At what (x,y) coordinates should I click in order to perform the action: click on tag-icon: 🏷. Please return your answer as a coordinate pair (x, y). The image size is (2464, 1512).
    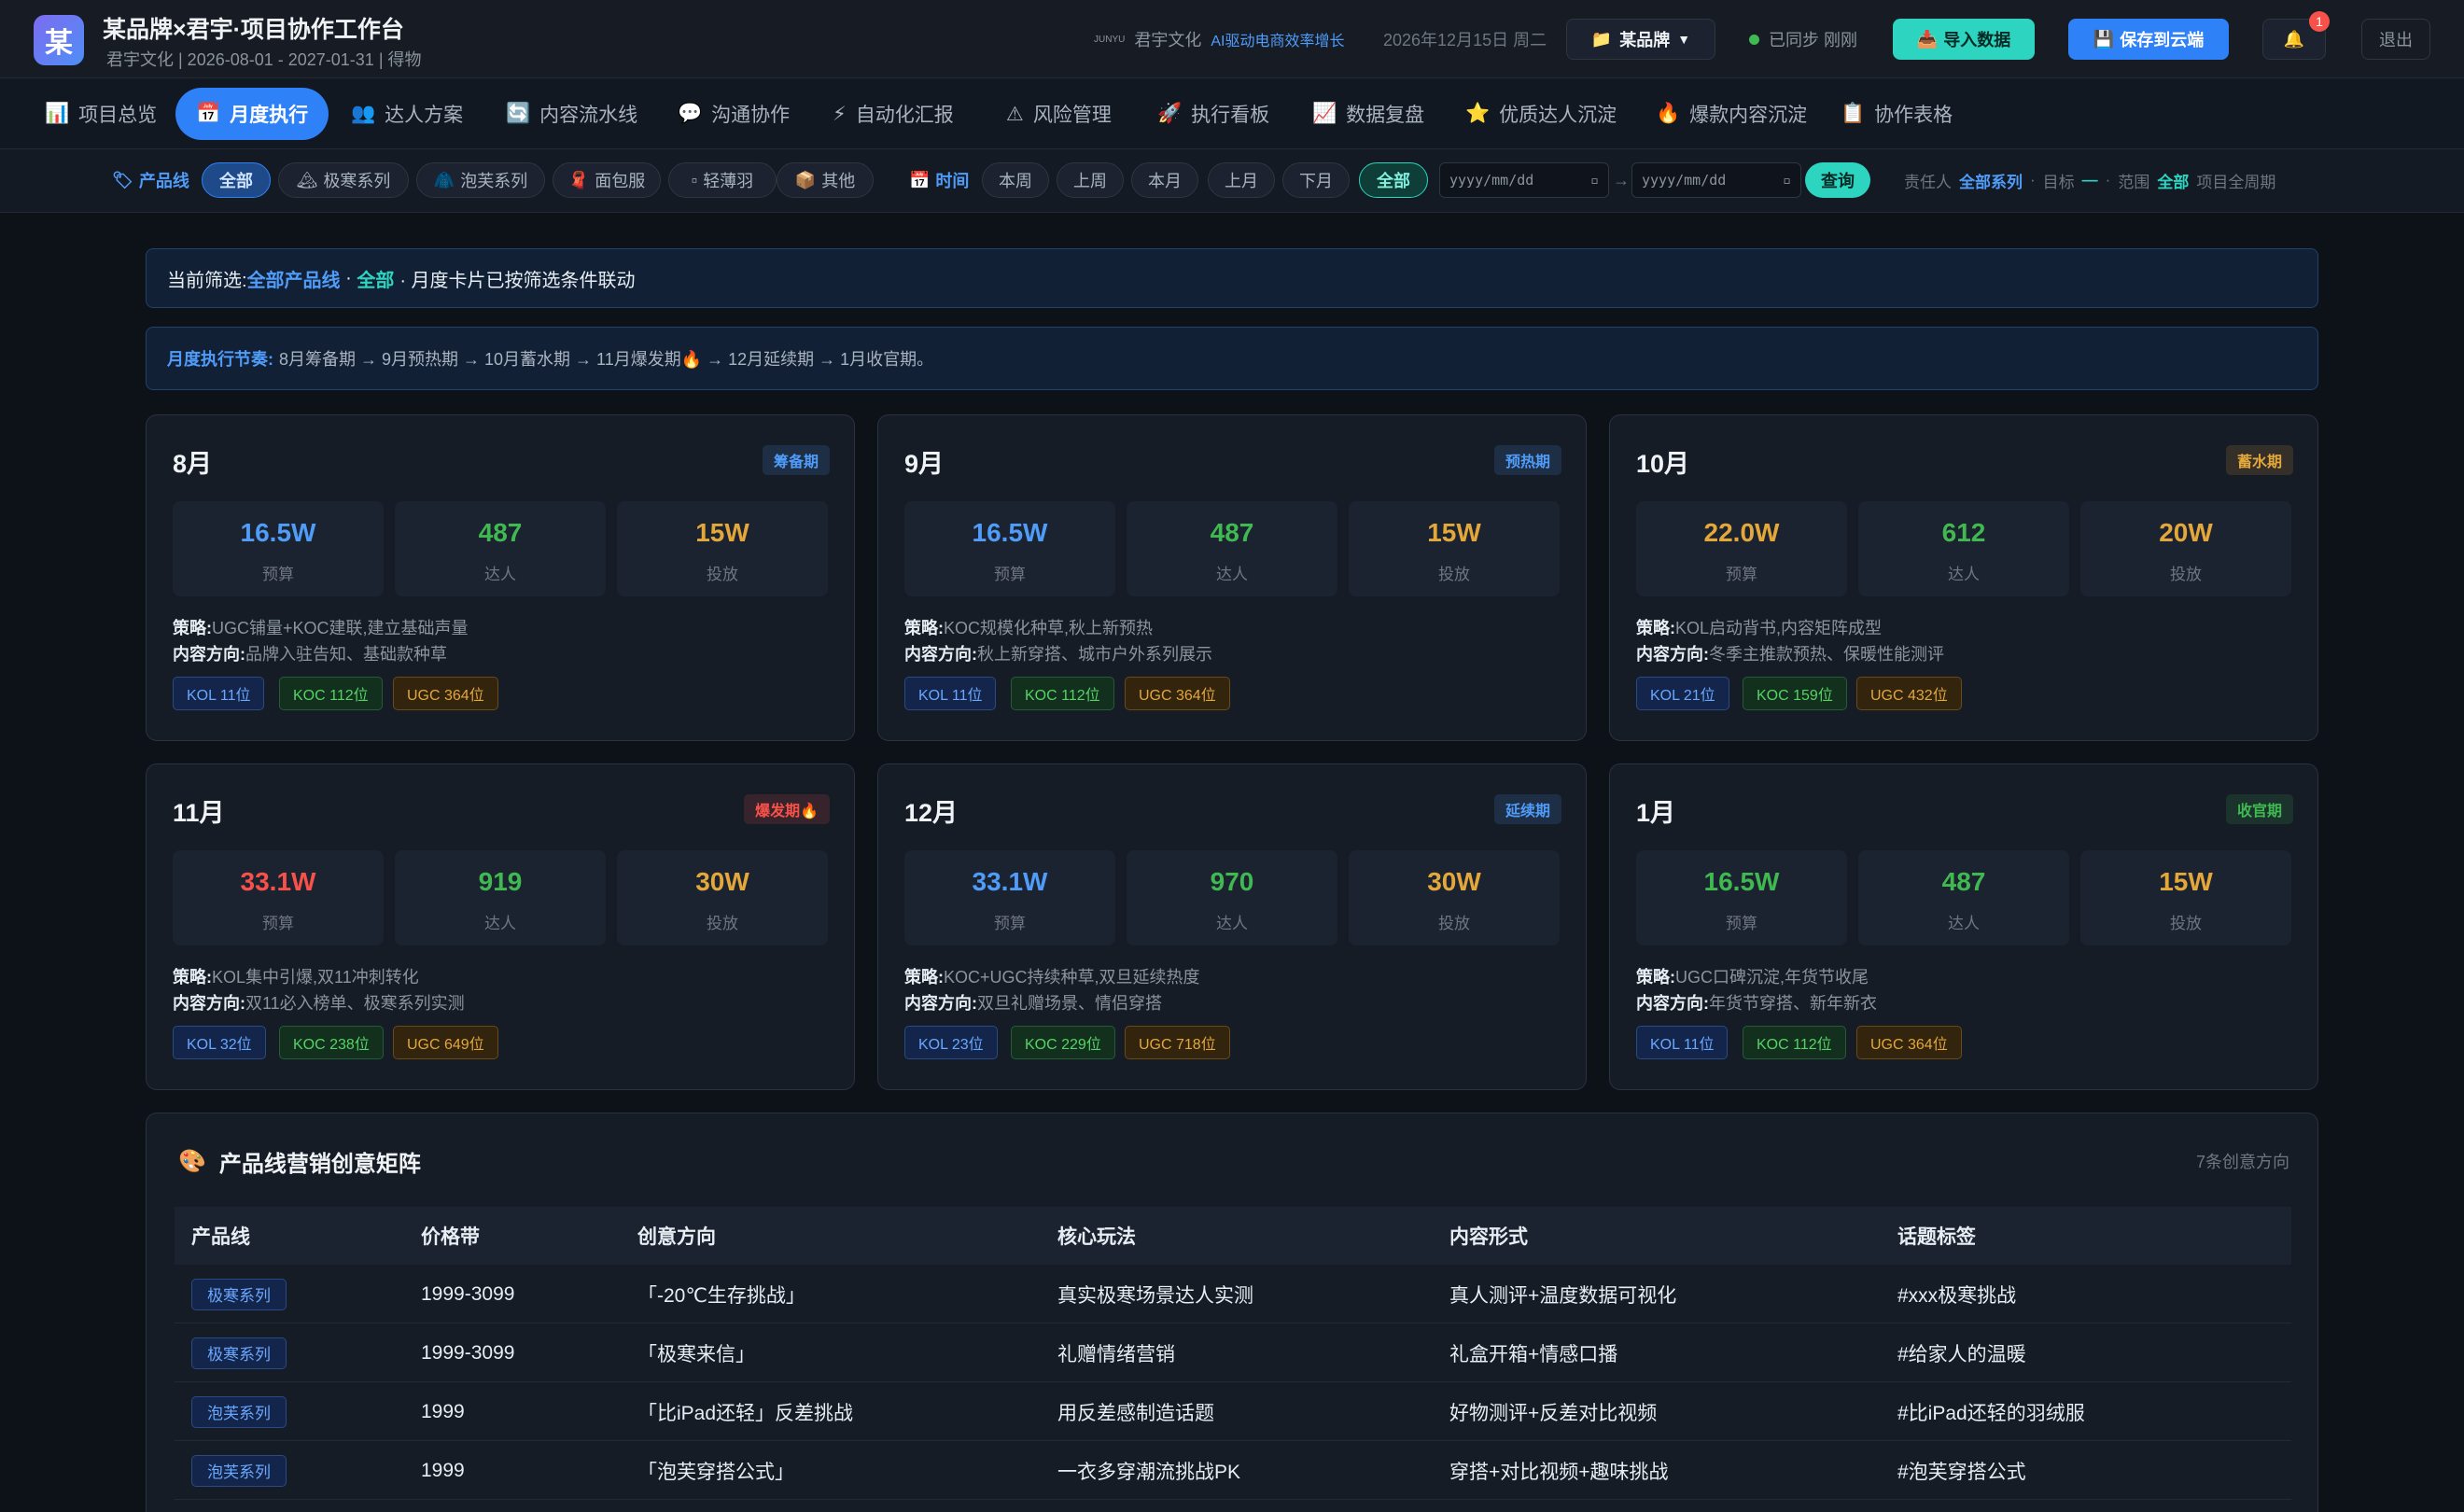
    Looking at the image, I should click on (122, 179).